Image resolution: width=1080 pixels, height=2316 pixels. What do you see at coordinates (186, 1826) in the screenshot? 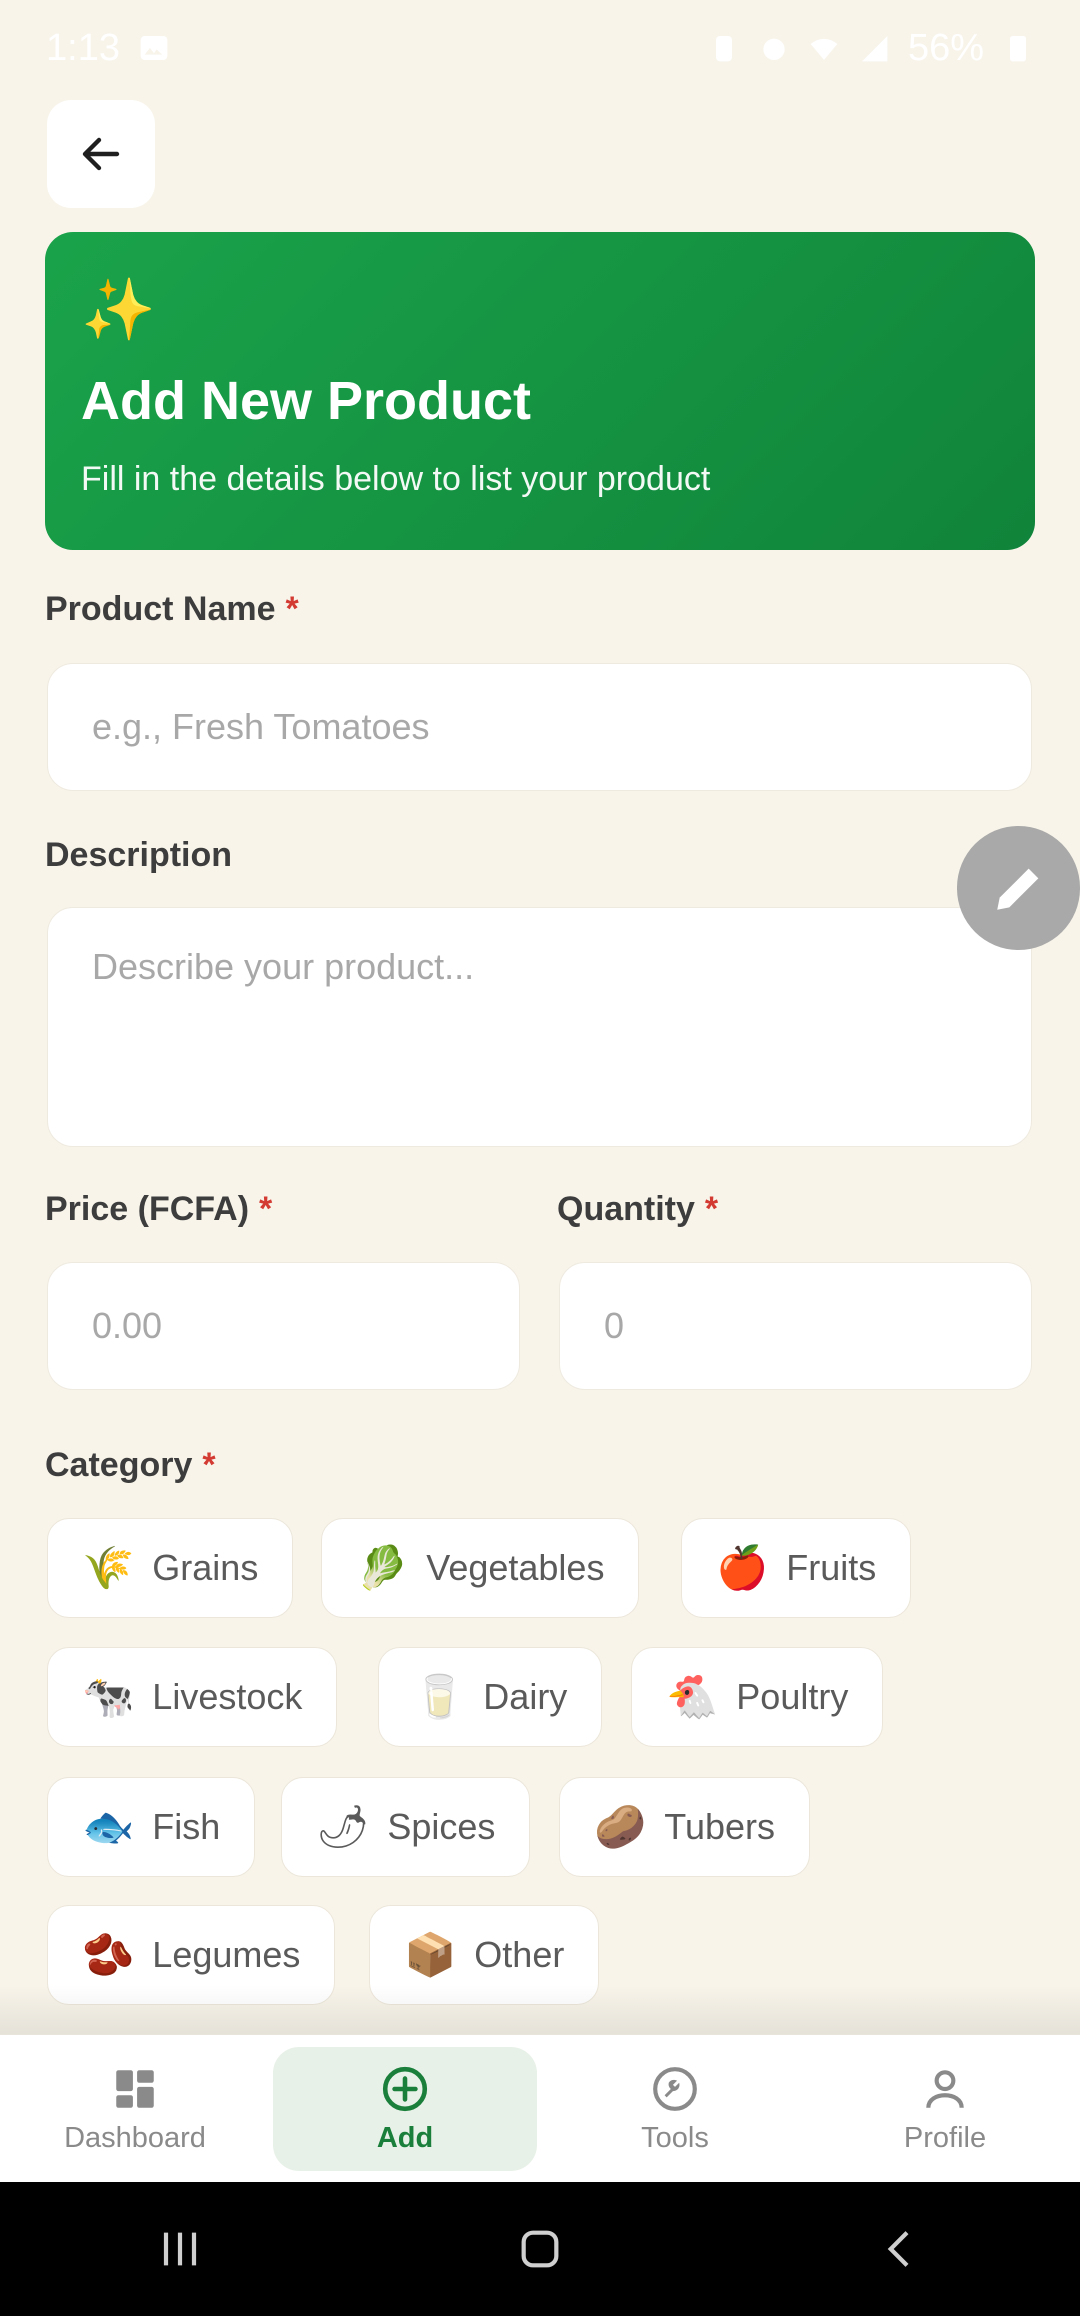
I see `chip-label: Fish` at bounding box center [186, 1826].